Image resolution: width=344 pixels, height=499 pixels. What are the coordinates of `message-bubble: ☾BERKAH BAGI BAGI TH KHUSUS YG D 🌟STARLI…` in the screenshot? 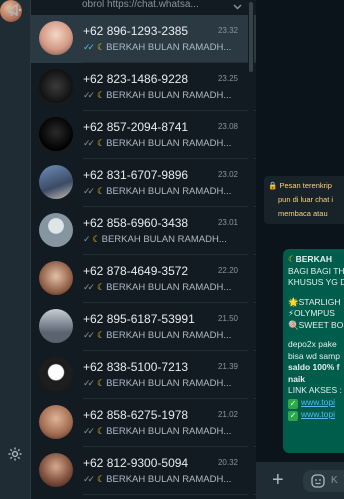 It's located at (313, 351).